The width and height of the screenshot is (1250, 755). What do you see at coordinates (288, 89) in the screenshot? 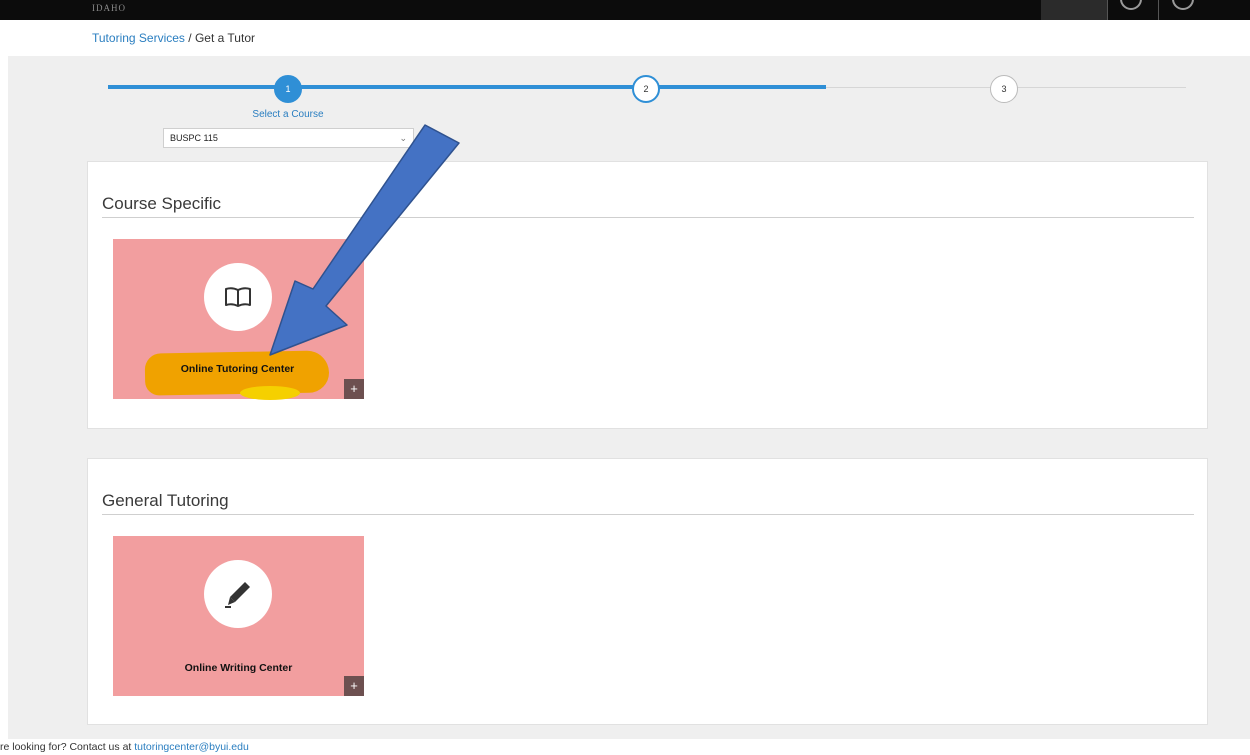
I see `step-1: 1` at bounding box center [288, 89].